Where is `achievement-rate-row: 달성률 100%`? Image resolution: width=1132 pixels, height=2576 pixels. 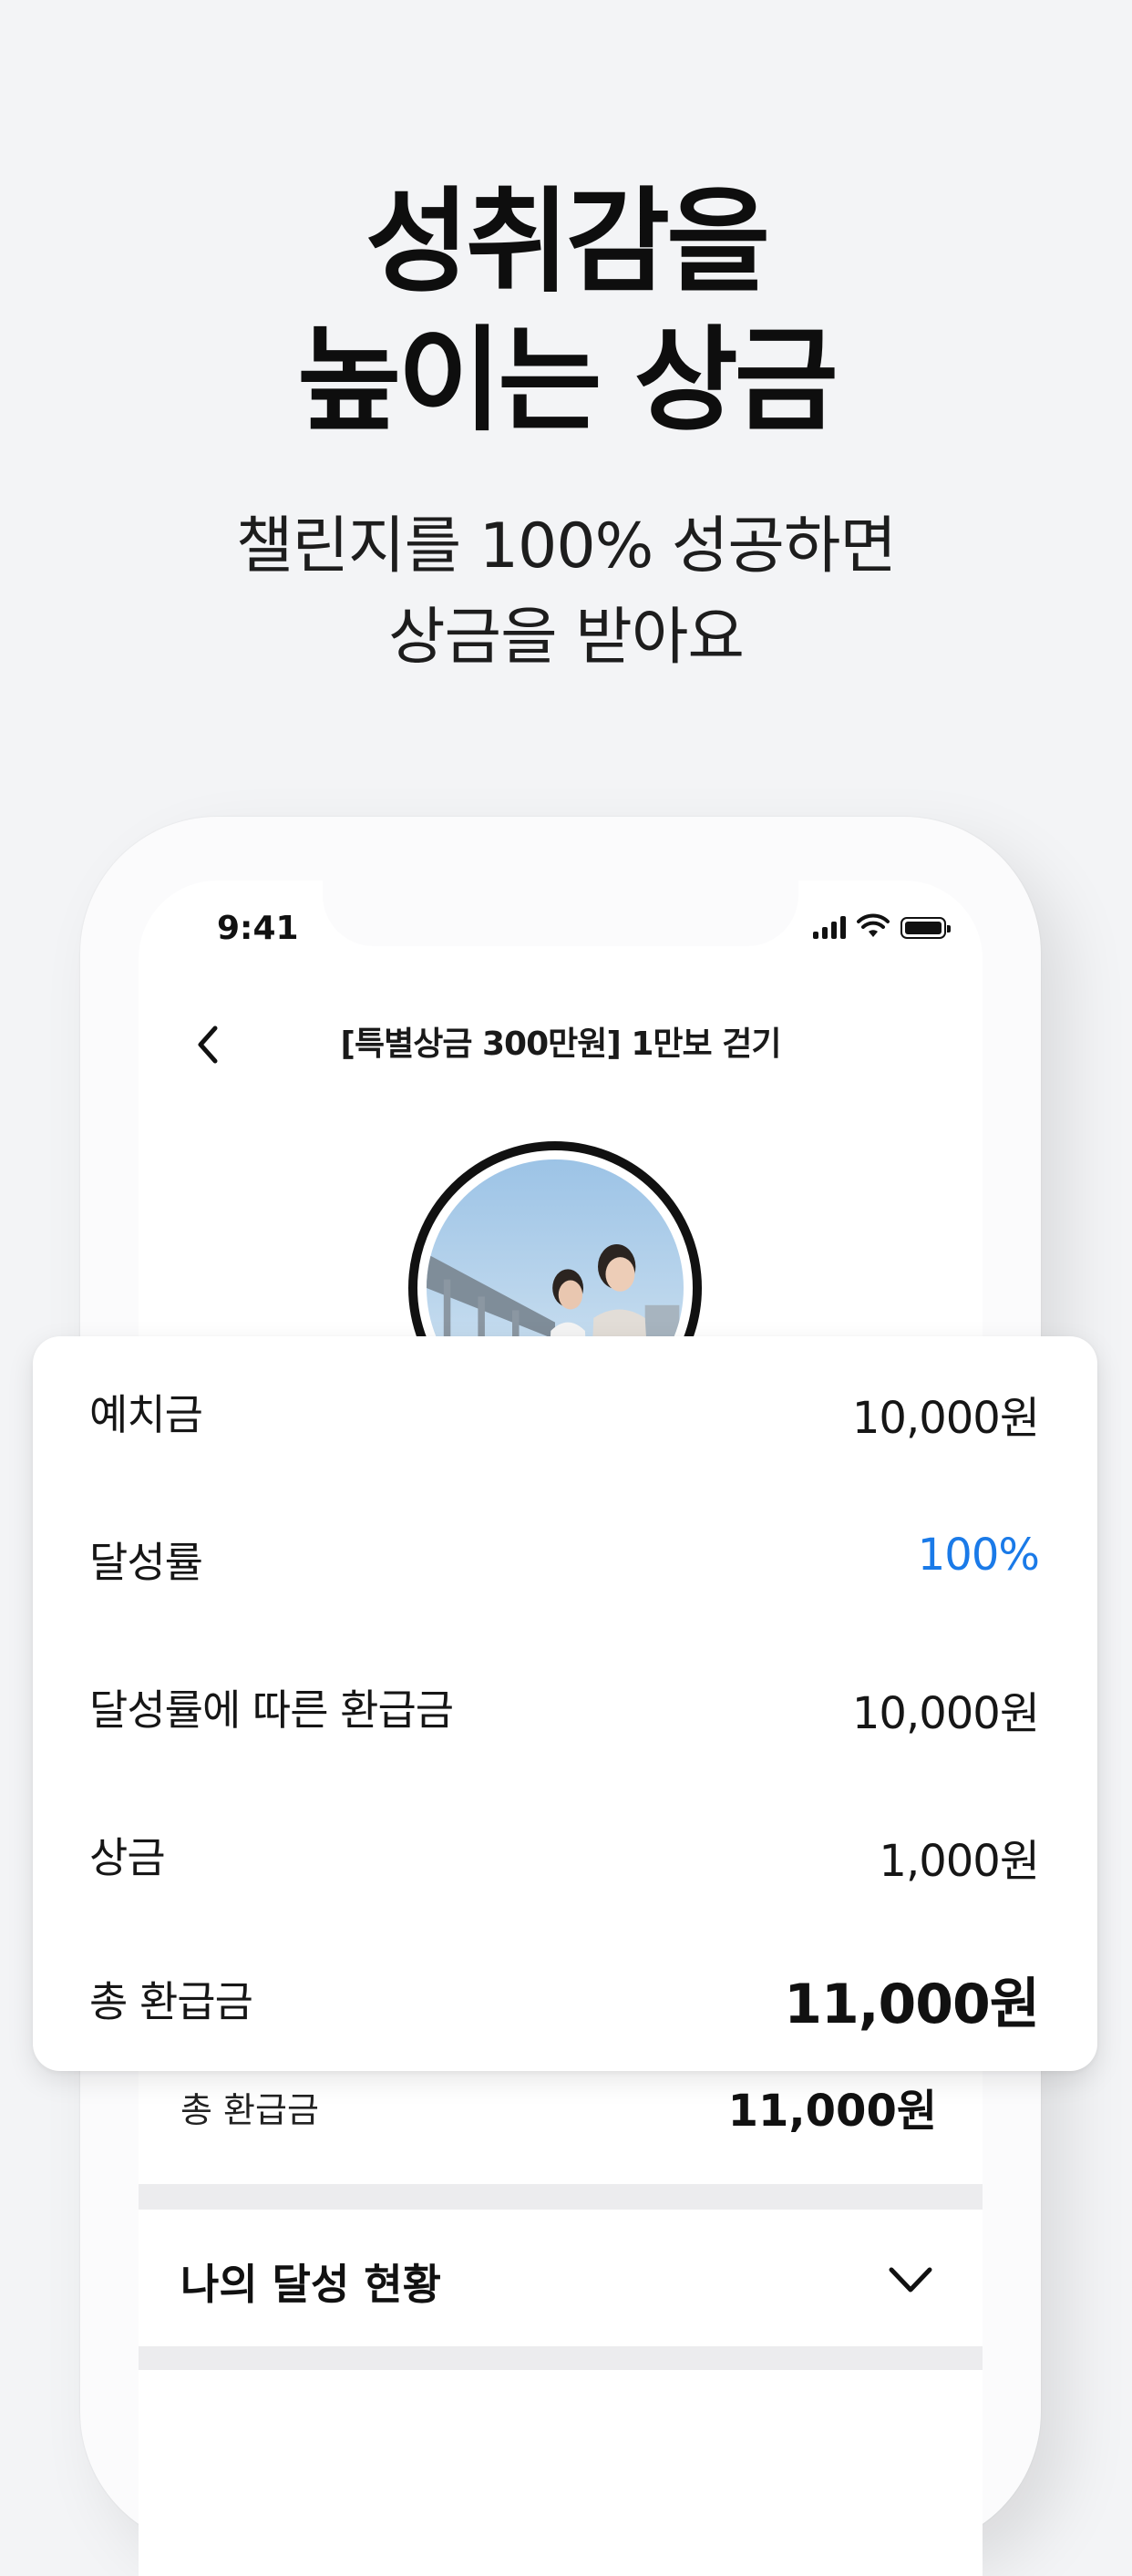
achievement-rate-row: 달성률 100% is located at coordinates (565, 1558).